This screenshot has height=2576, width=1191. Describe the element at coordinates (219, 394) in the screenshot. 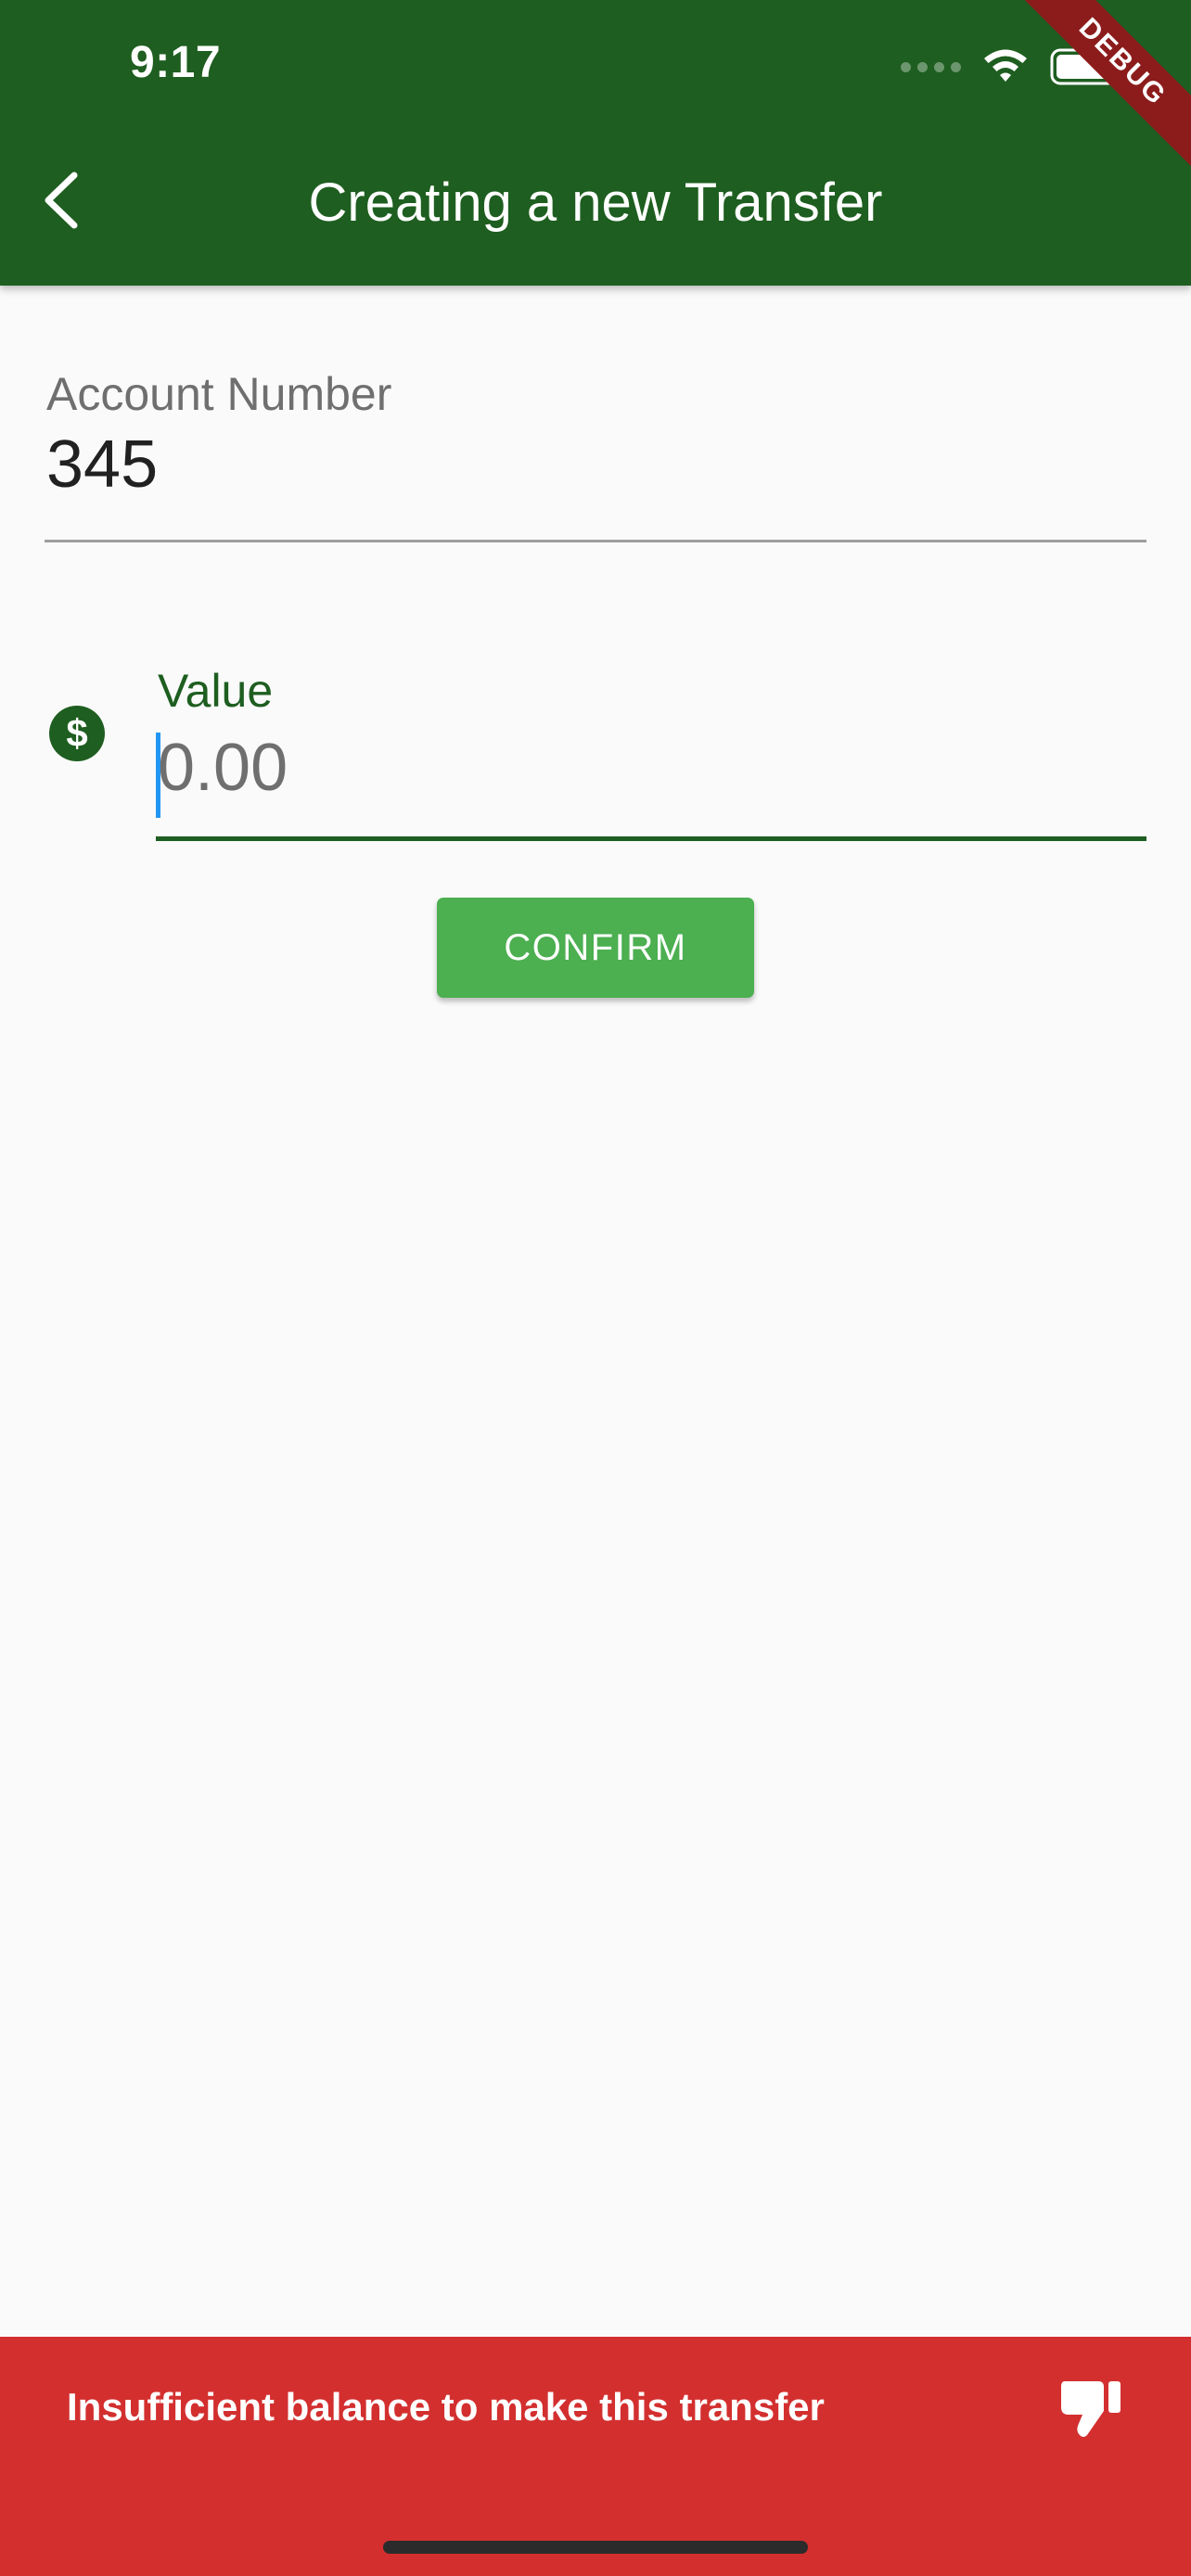

I see `account-number-label: Account Number` at that location.